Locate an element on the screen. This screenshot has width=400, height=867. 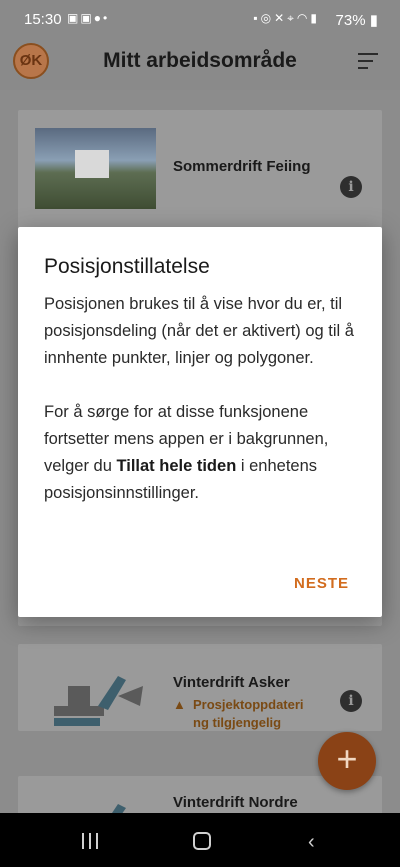
wifi-icon: ◠ is located at coordinates (303, 18).